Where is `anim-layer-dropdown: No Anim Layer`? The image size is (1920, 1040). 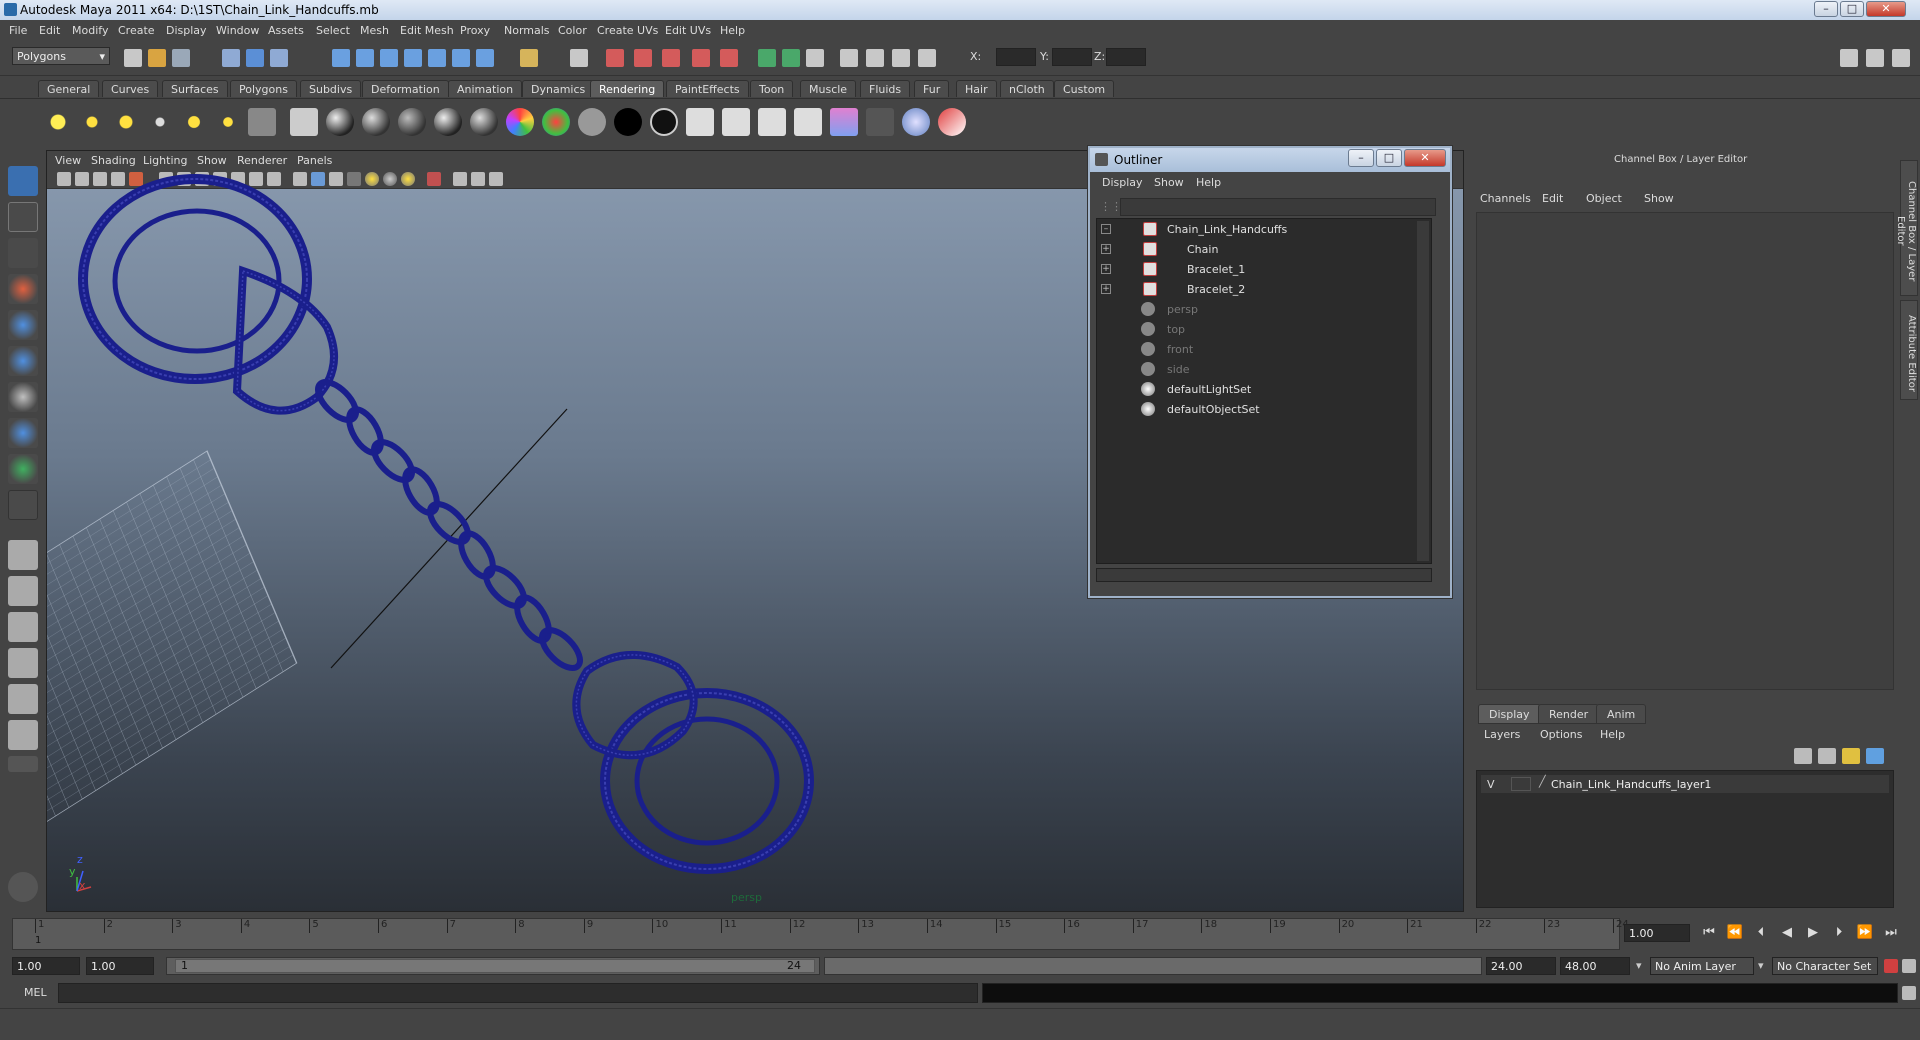 anim-layer-dropdown: No Anim Layer is located at coordinates (1702, 966).